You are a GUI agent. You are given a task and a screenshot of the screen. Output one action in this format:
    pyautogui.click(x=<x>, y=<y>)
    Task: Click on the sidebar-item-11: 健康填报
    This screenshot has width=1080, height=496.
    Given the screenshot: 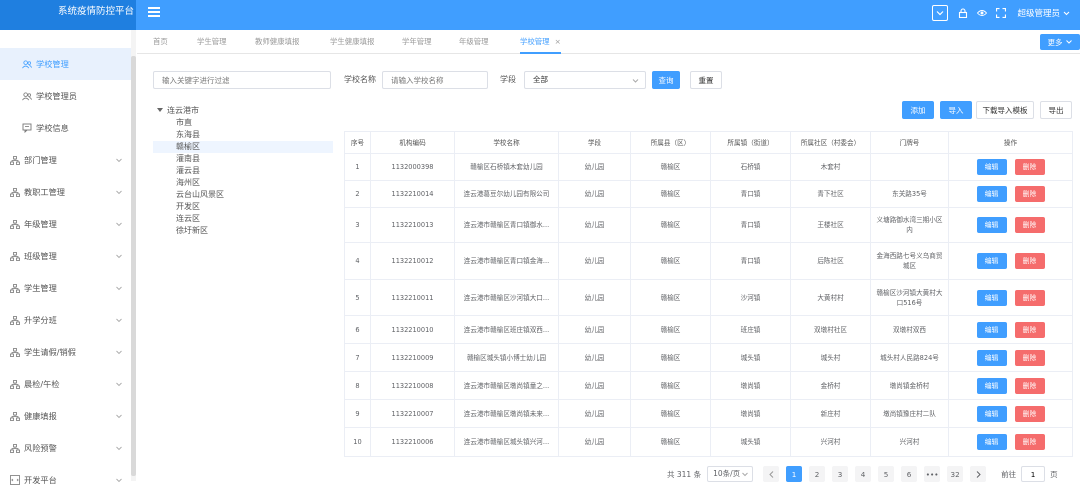 What is the action you would take?
    pyautogui.click(x=67, y=416)
    